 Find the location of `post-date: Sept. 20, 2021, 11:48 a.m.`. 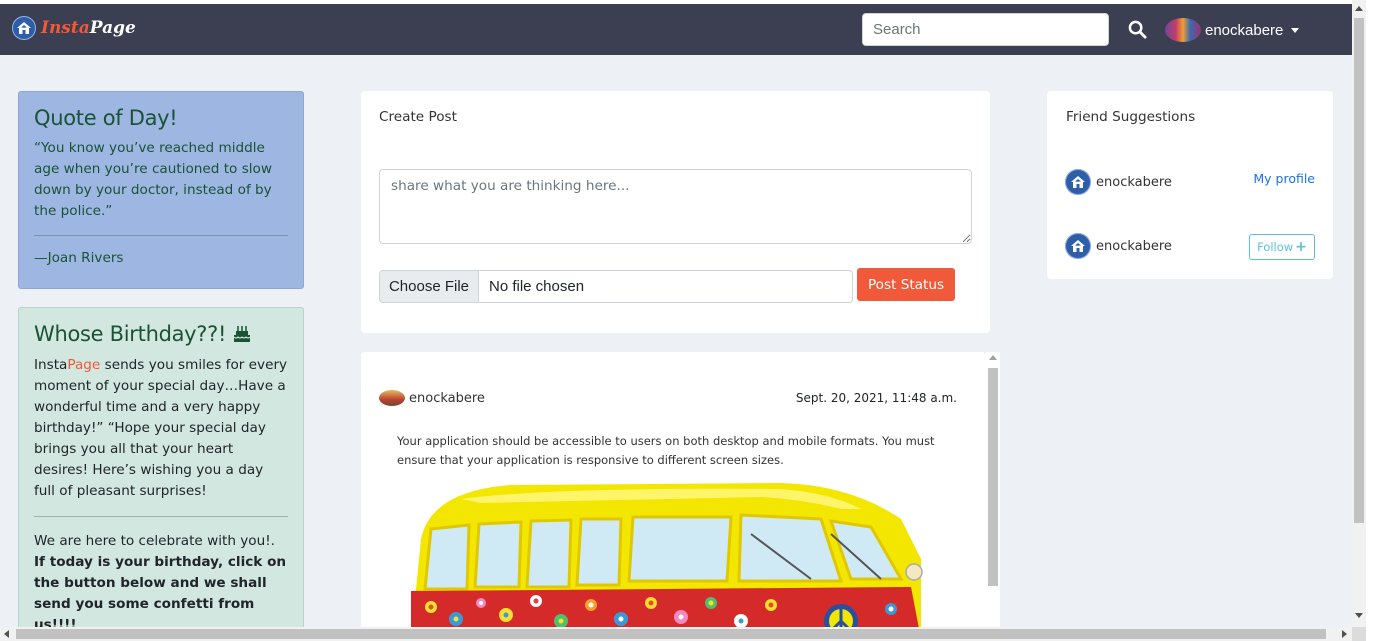

post-date: Sept. 20, 2021, 11:48 a.m. is located at coordinates (876, 398).